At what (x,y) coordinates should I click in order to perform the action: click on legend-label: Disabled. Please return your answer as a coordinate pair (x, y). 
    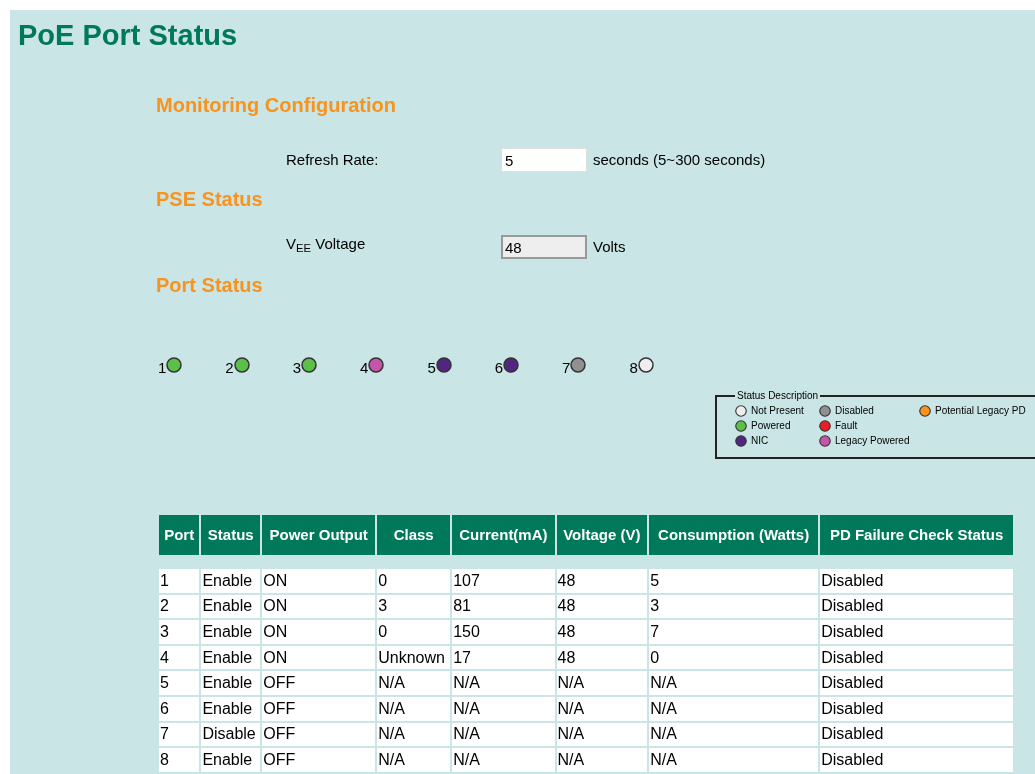
    Looking at the image, I should click on (854, 411).